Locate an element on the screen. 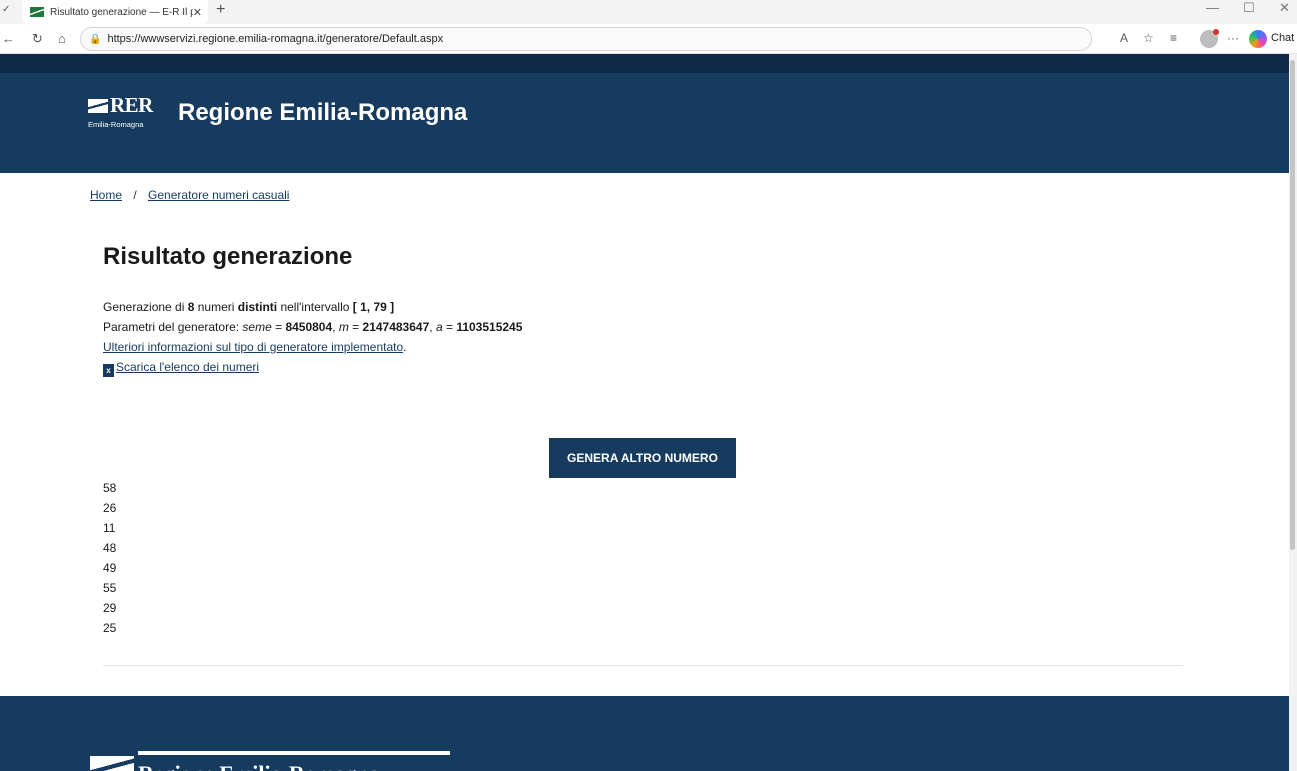 Image resolution: width=1297 pixels, height=771 pixels. tab-close-icon: ✕ is located at coordinates (197, 12).